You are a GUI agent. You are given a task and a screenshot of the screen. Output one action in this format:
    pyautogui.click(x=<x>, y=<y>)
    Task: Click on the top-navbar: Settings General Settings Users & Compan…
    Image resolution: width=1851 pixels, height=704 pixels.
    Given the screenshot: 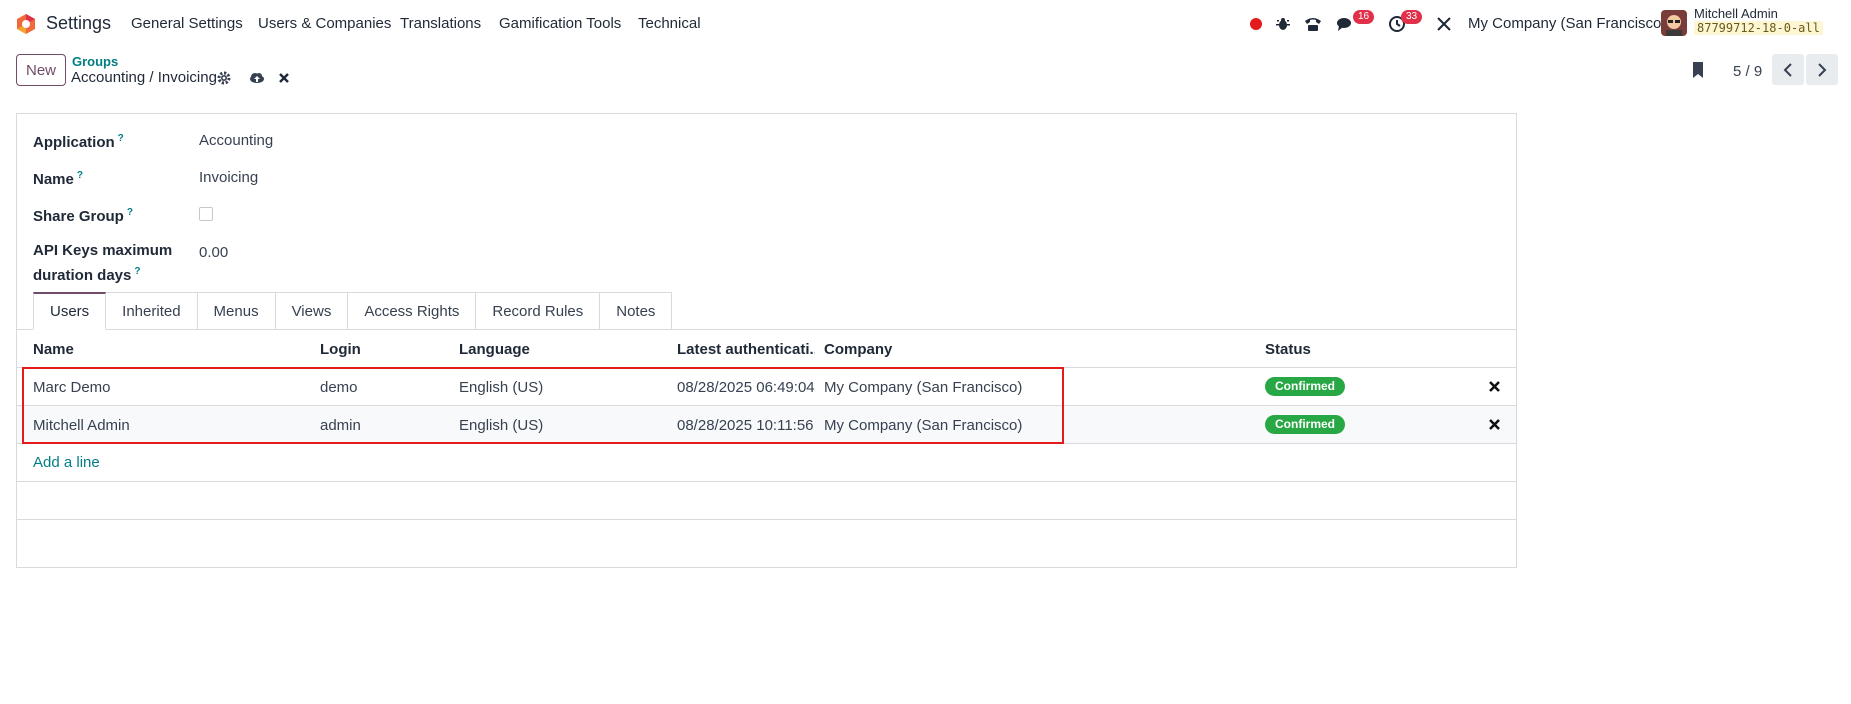 What is the action you would take?
    pyautogui.click(x=925, y=23)
    